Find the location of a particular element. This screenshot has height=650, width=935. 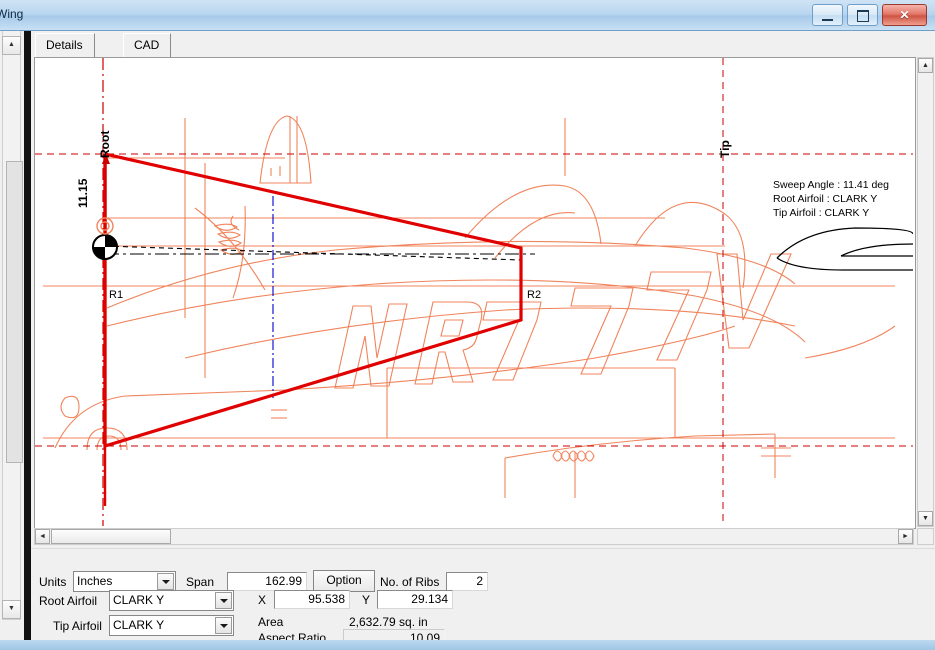

rib1-label: R1 is located at coordinates (116, 295).